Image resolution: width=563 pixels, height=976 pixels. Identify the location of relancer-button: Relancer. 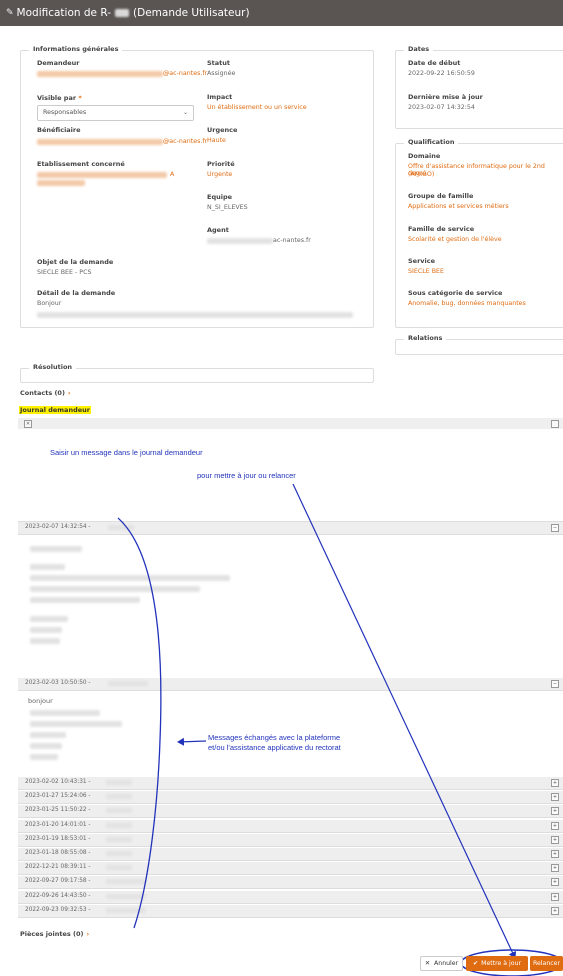
(546, 963).